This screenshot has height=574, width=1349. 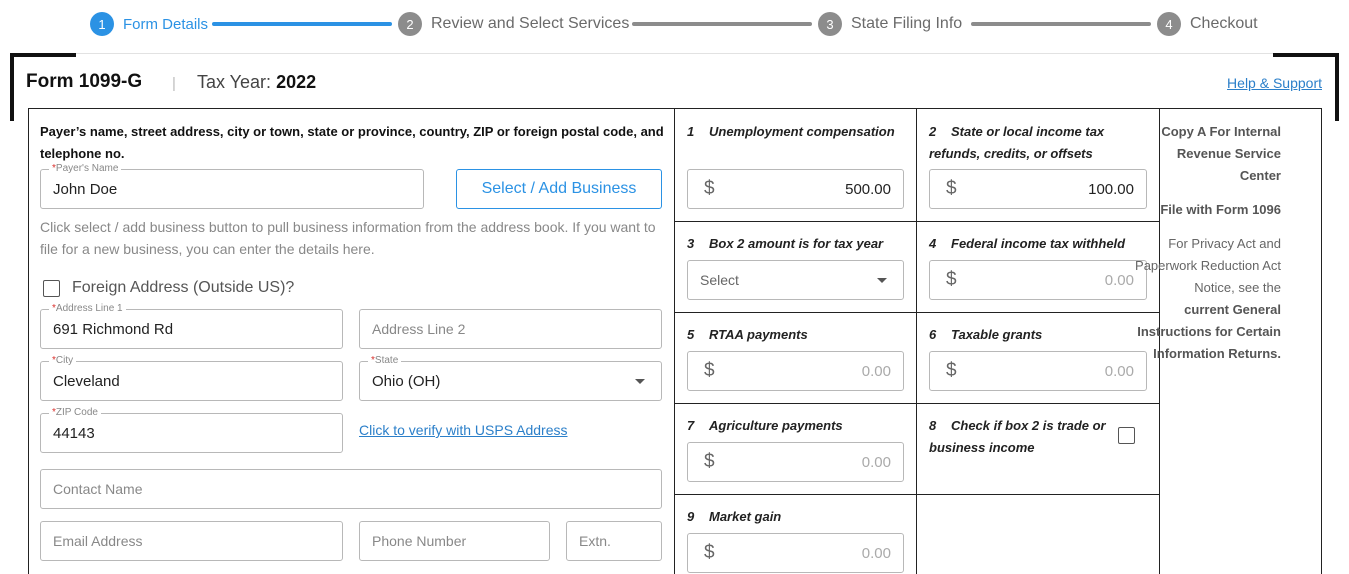 I want to click on box7-label: 7 Agriculture payments, so click(x=765, y=425).